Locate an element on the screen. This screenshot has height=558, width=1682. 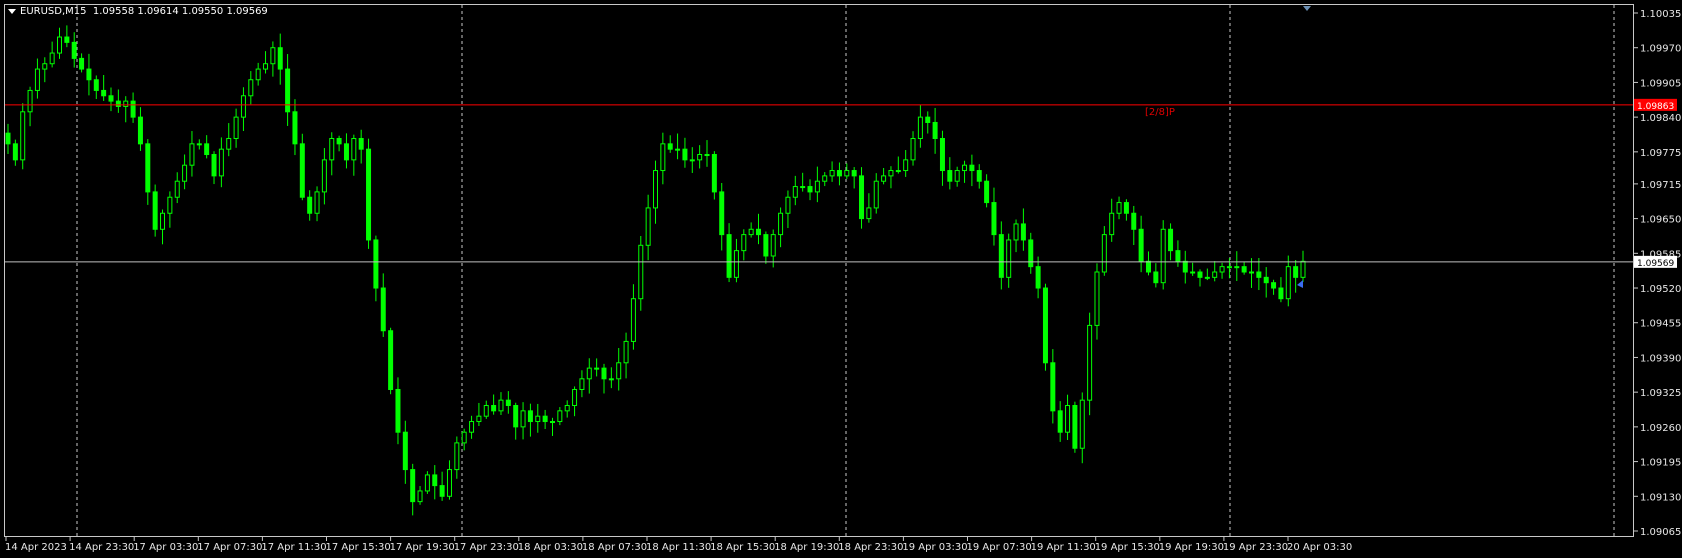
dropdown-triangle-icon is located at coordinates (12, 11).